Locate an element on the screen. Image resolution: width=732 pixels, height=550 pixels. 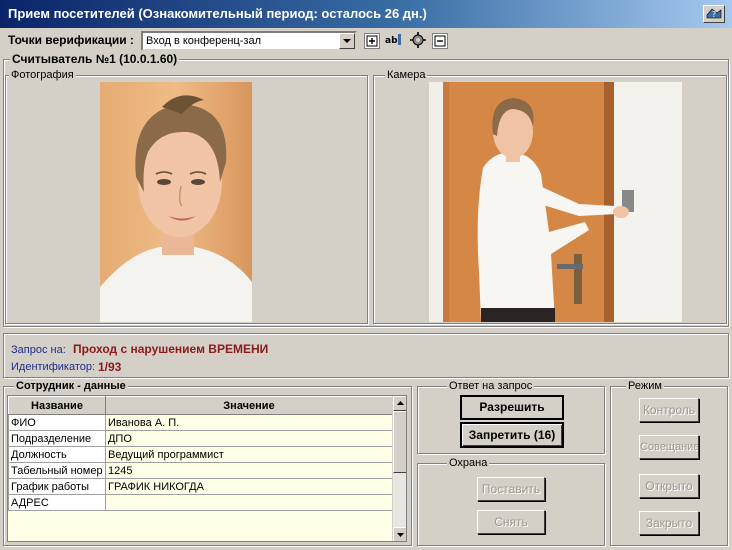
checkpoint-select-value: Вход в конференц-зал is located at coordinates (203, 41).